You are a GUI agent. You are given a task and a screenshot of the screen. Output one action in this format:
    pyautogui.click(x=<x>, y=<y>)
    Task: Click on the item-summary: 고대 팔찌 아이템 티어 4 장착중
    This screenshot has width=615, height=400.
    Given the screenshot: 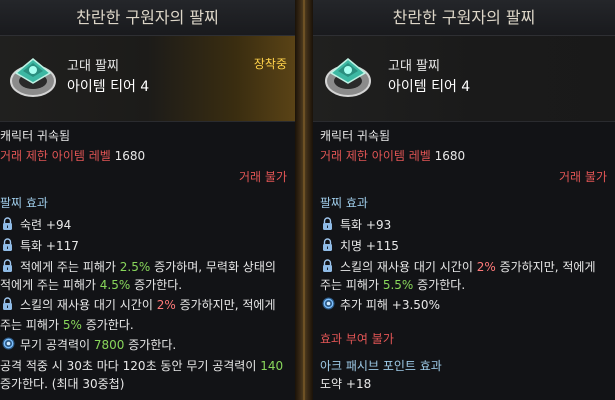 What is the action you would take?
    pyautogui.click(x=147, y=79)
    